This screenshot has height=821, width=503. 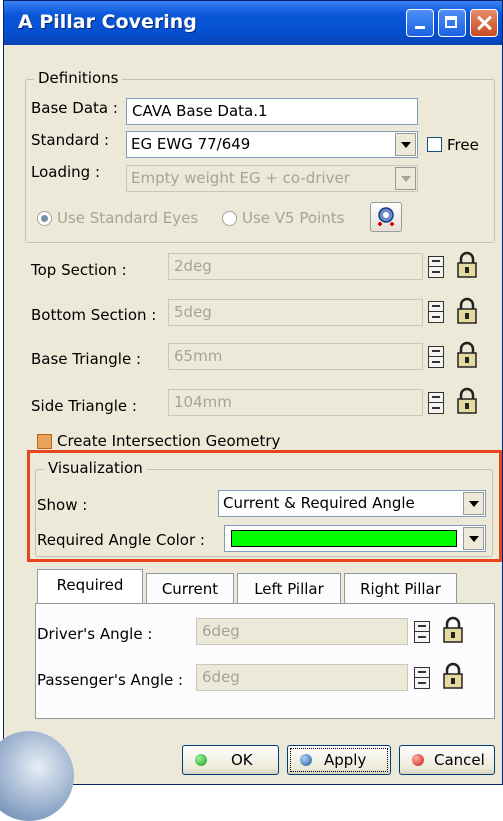 I want to click on tab-required: Required, so click(x=90, y=586).